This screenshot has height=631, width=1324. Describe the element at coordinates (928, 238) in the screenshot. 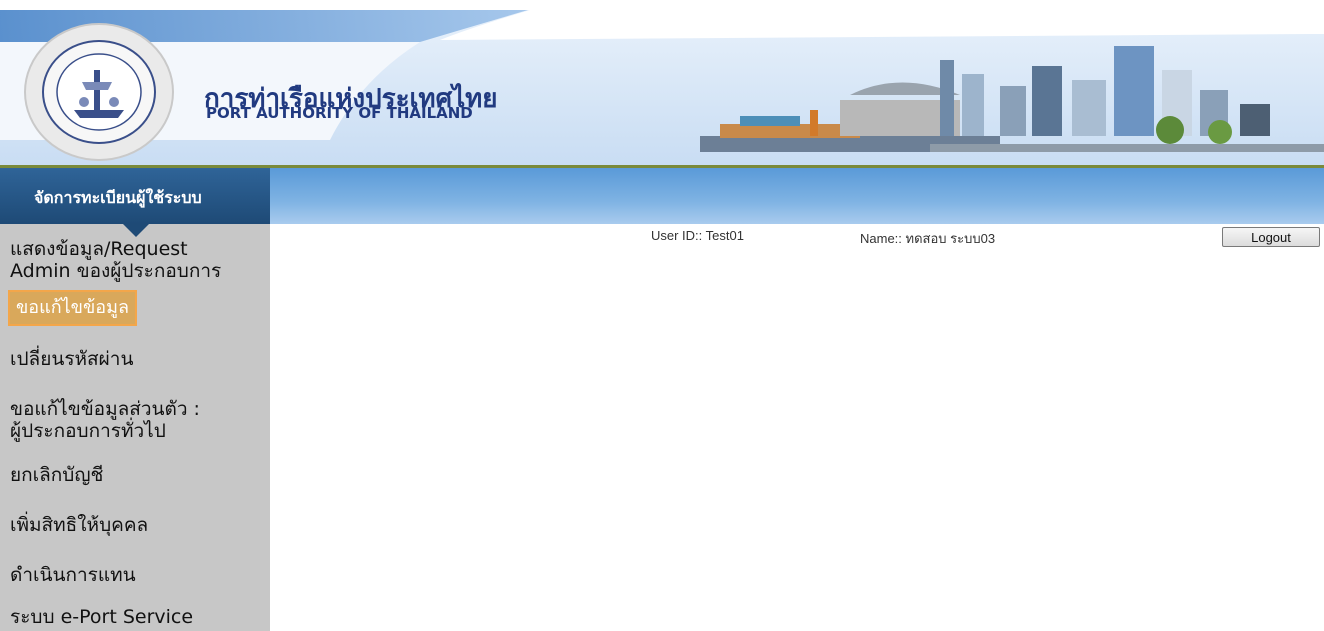

I see `user-name-label: Name:: ทดสอบ ระบบ03` at that location.